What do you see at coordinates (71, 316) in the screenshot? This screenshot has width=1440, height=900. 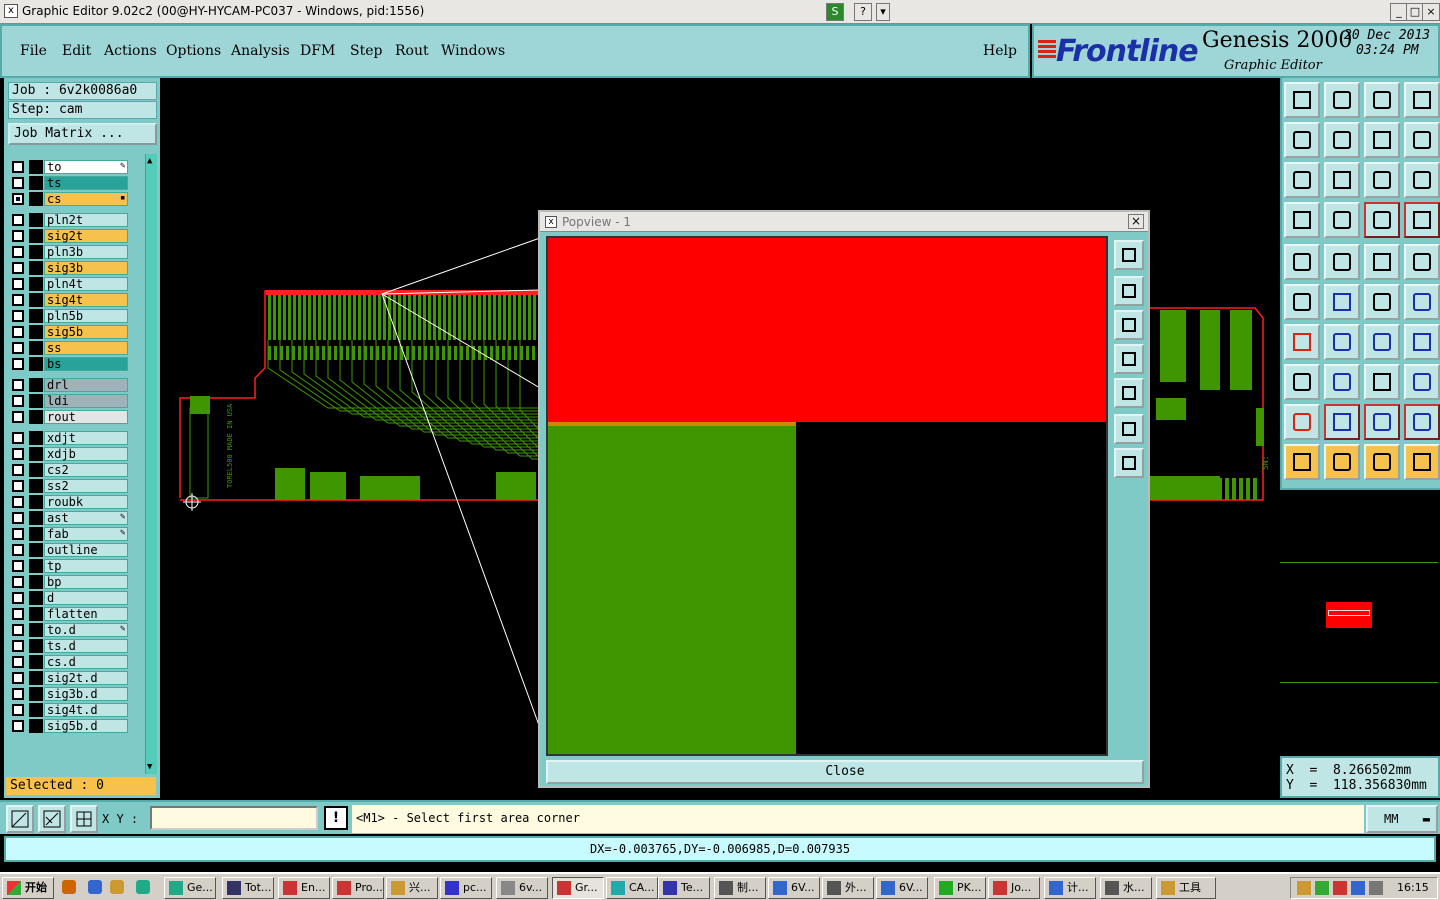 I see `layer-row: pln5b` at bounding box center [71, 316].